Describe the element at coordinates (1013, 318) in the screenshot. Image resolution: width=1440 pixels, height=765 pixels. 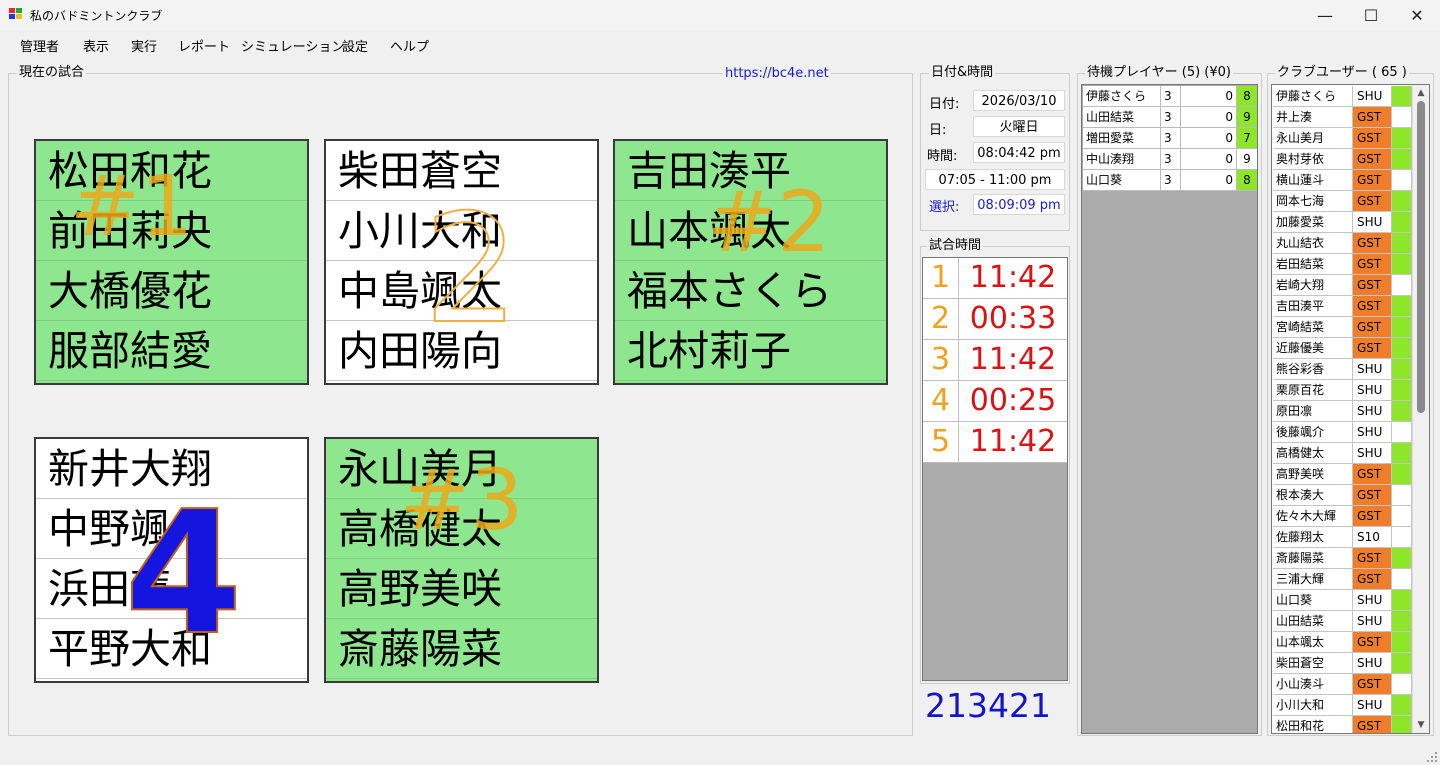
I see `timer-value: 00:33` at that location.